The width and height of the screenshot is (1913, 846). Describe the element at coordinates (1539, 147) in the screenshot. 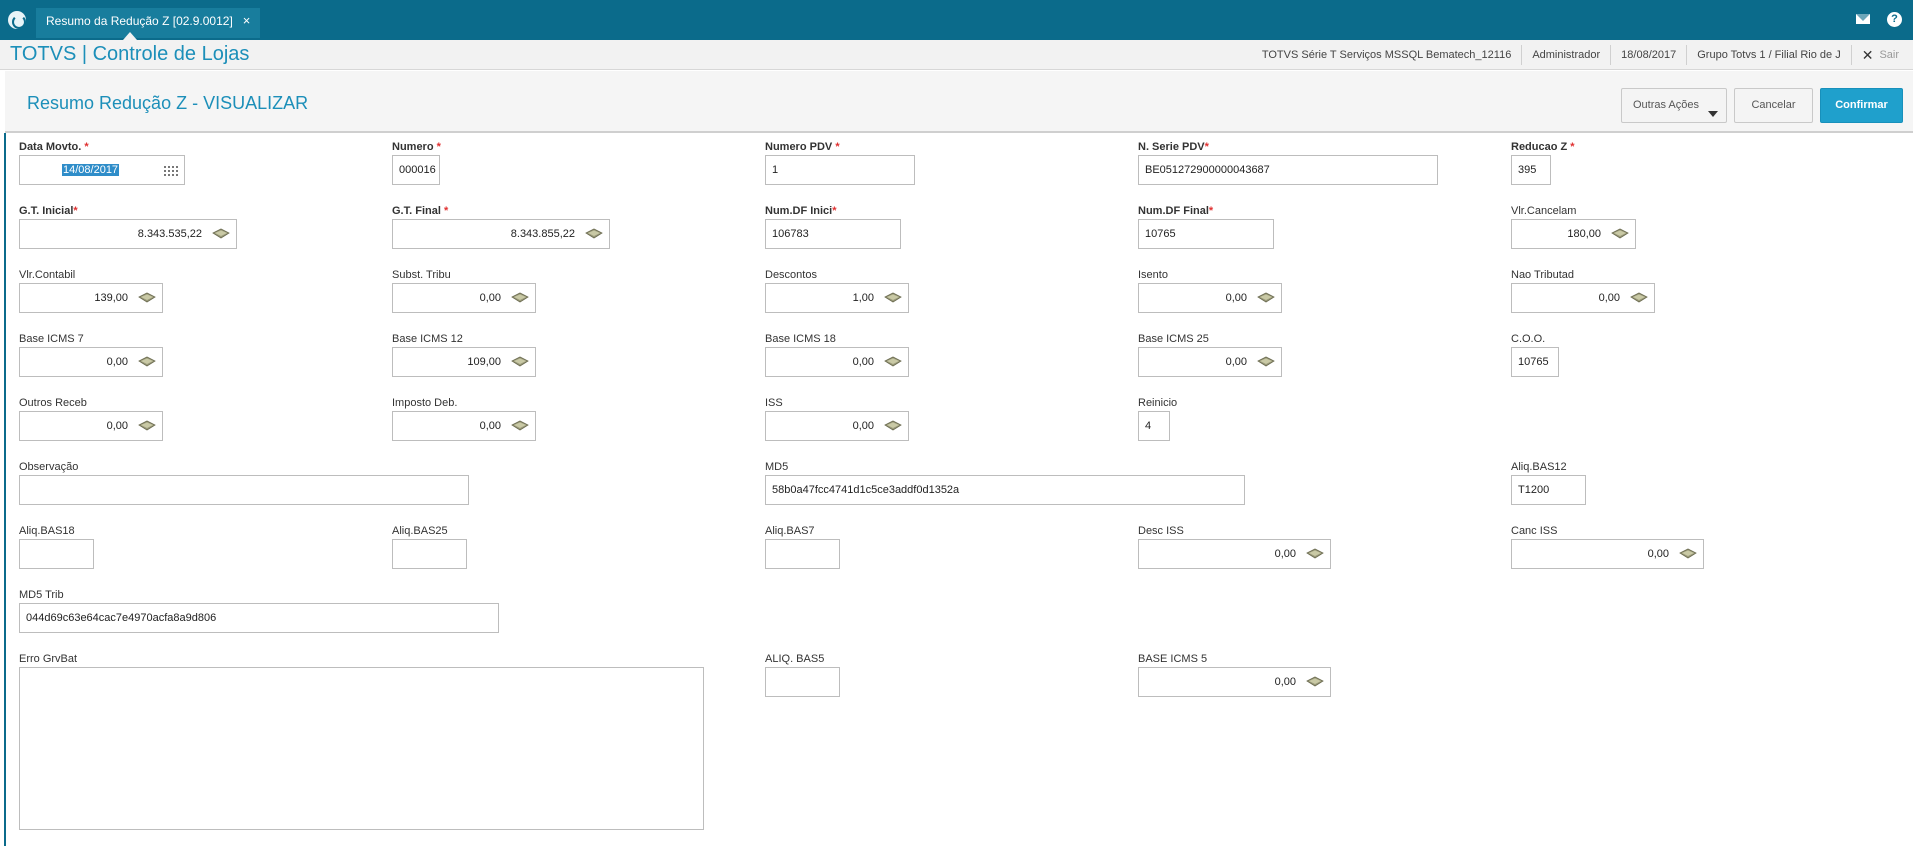

I see `label-reducao-z: Reducao Z` at that location.